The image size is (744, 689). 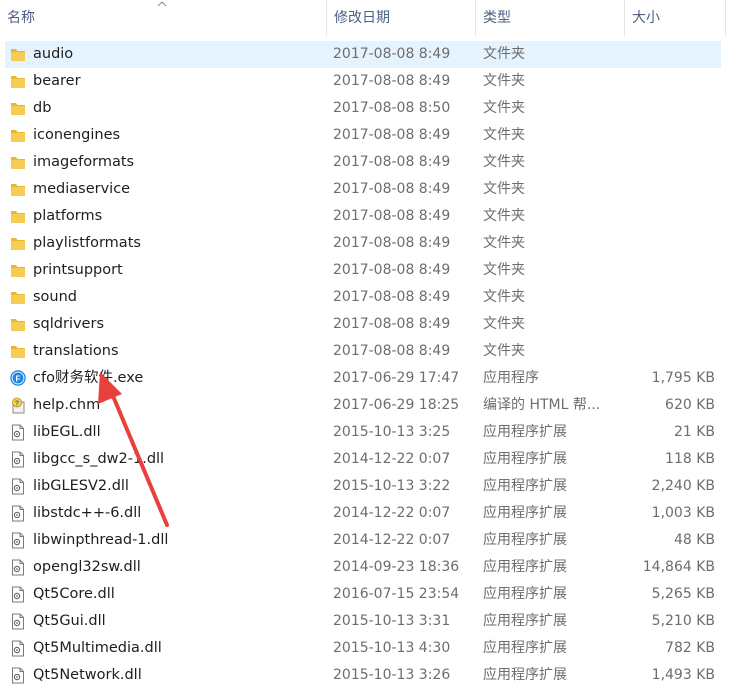 I want to click on file-name: Qt5Core.dll, so click(x=74, y=594).